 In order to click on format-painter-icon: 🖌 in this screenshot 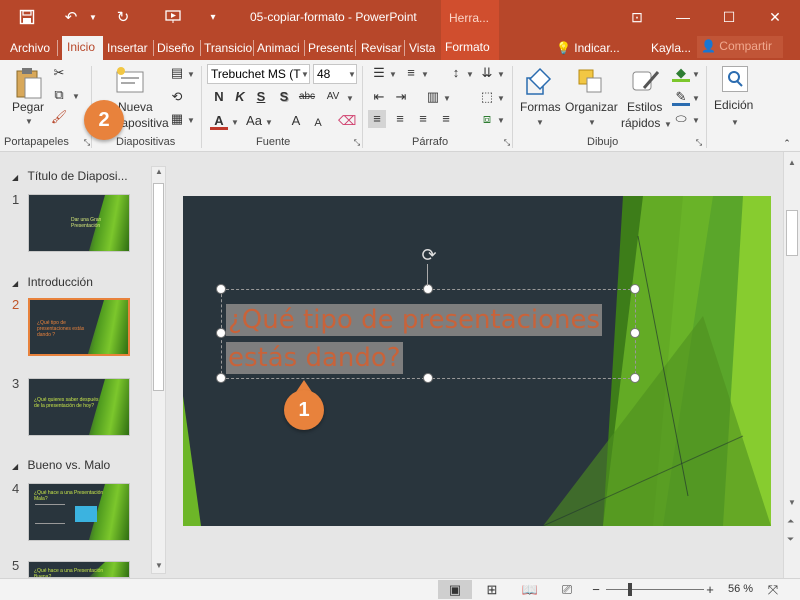, I will do `click(59, 117)`.